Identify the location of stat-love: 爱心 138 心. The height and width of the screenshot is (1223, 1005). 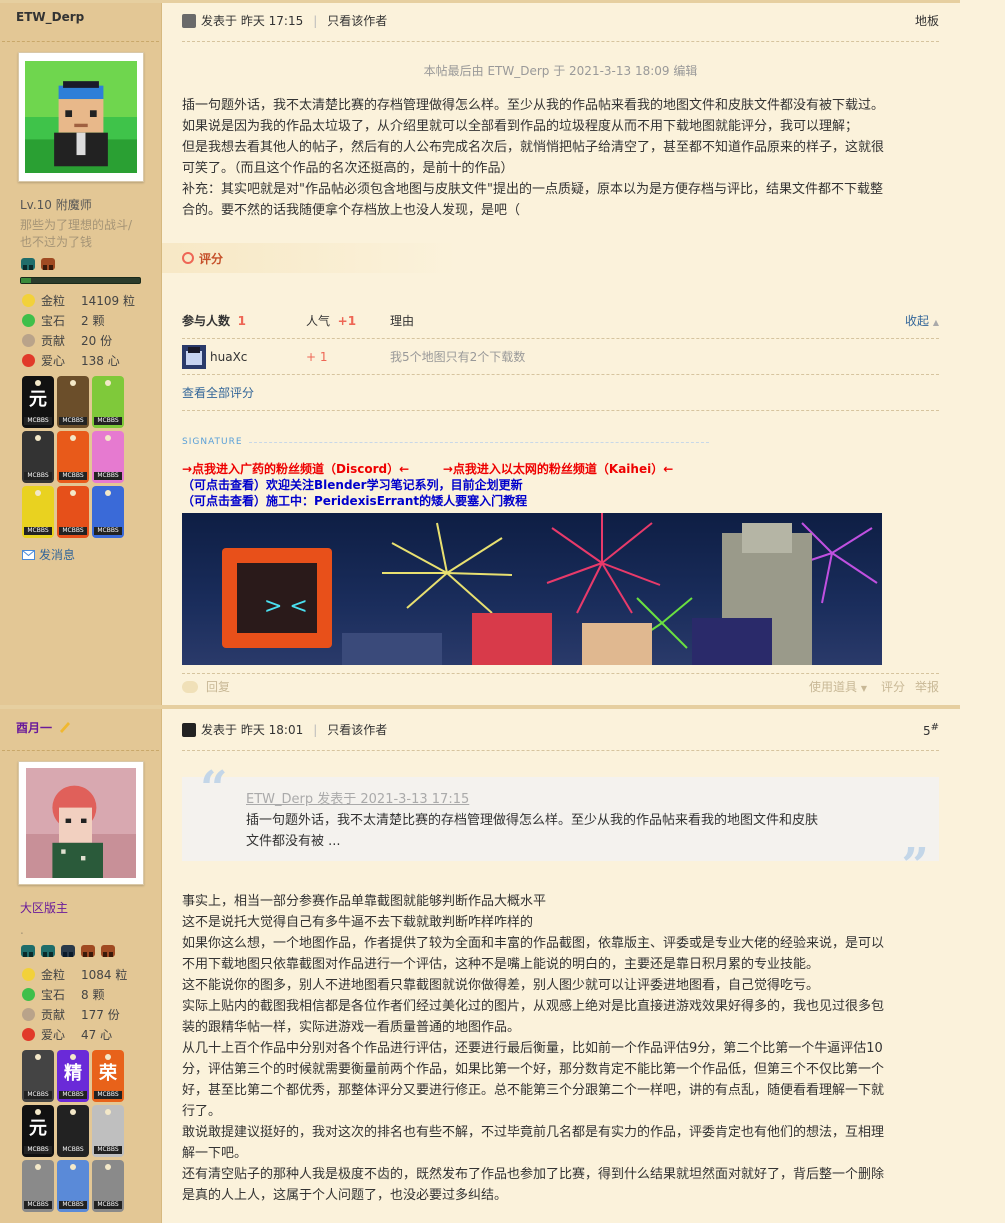
(81, 360).